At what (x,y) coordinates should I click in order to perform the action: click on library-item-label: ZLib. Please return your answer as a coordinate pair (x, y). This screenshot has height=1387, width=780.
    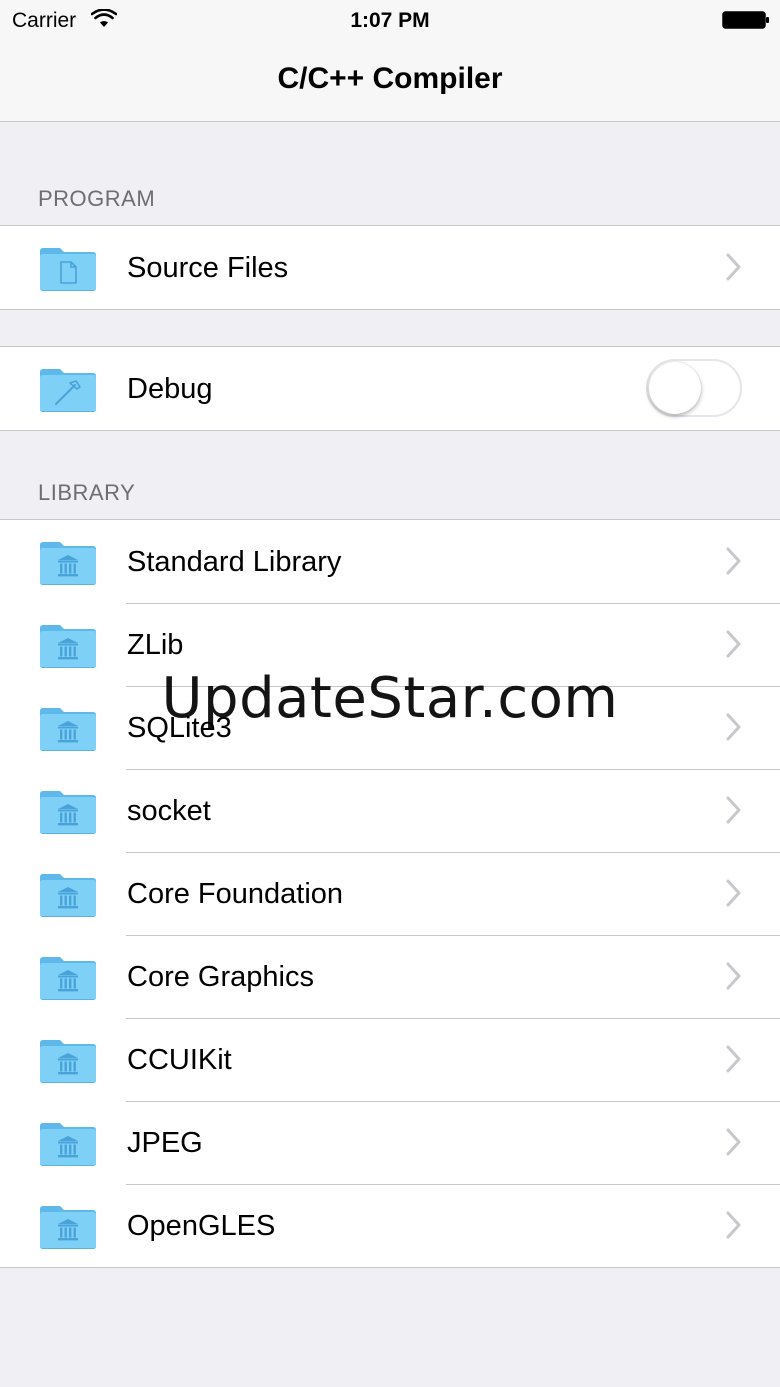
    Looking at the image, I should click on (155, 645).